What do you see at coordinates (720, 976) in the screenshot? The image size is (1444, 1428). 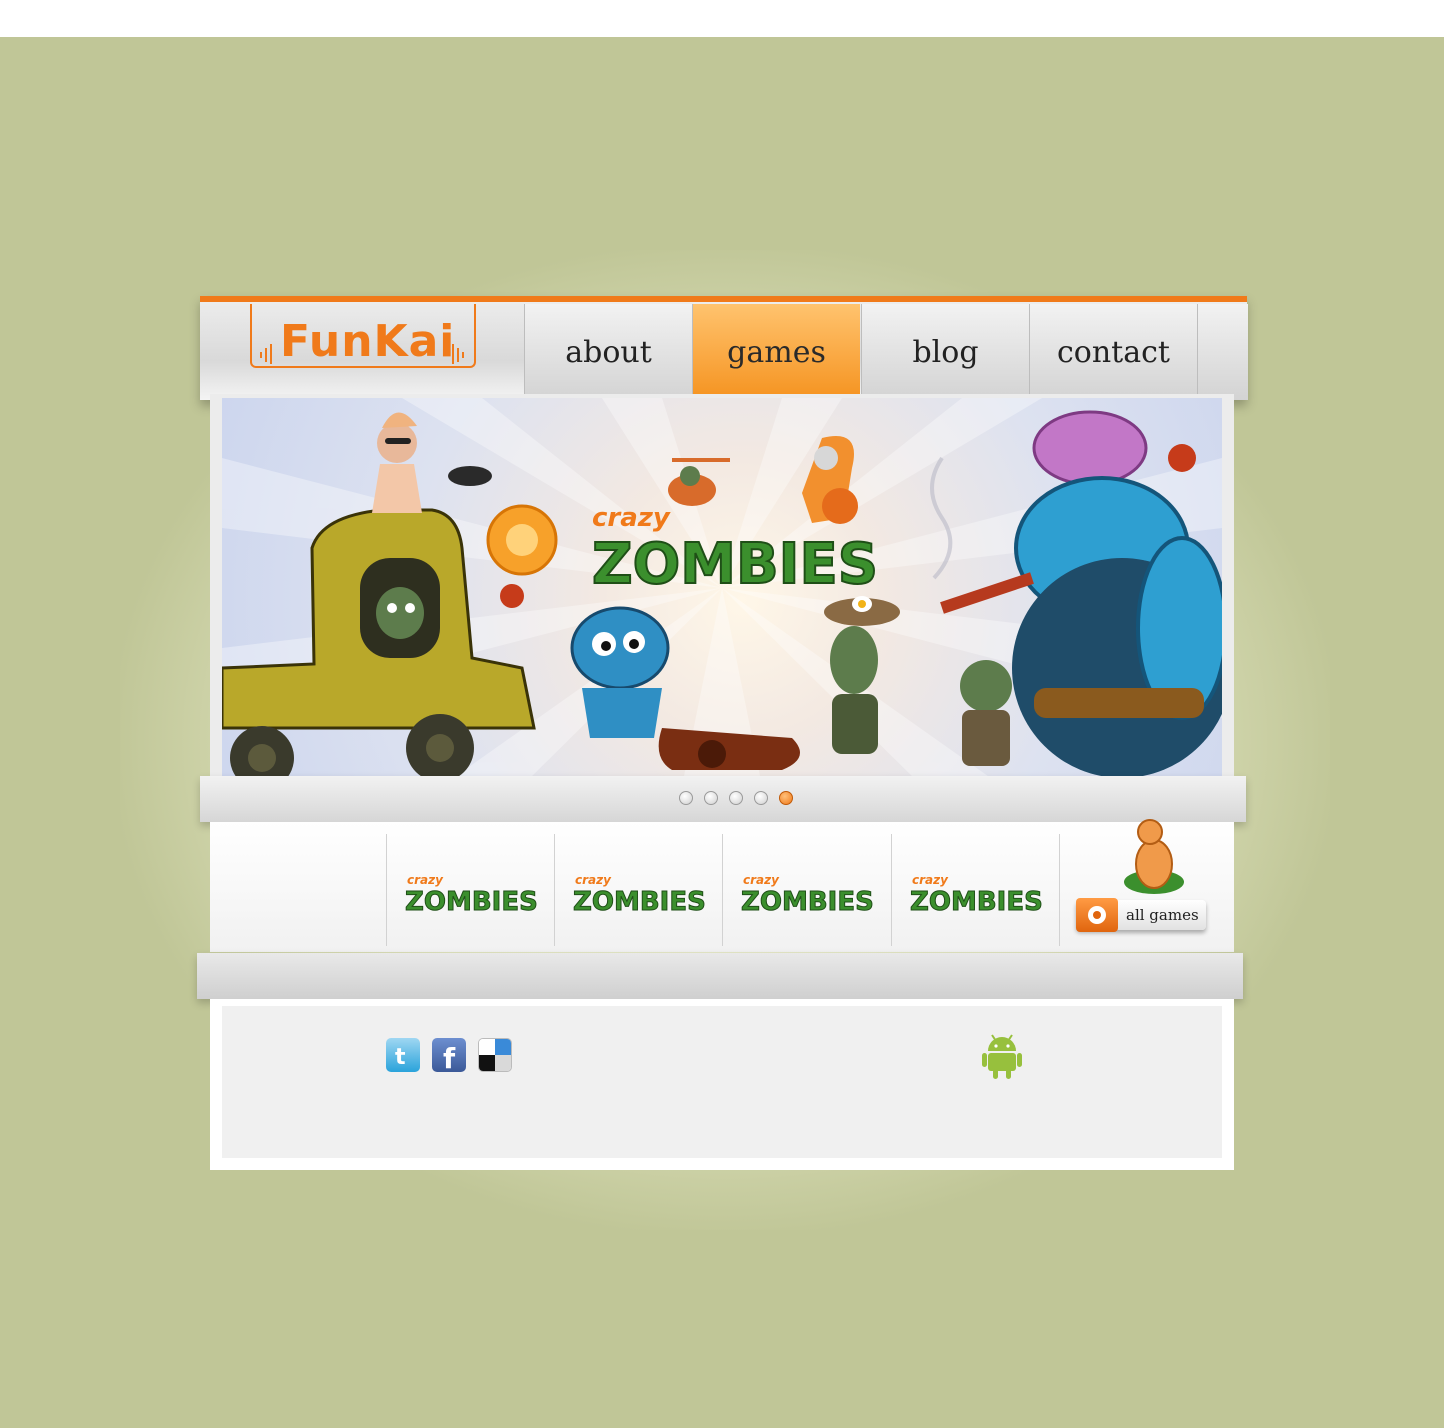 I see `divider-bar` at bounding box center [720, 976].